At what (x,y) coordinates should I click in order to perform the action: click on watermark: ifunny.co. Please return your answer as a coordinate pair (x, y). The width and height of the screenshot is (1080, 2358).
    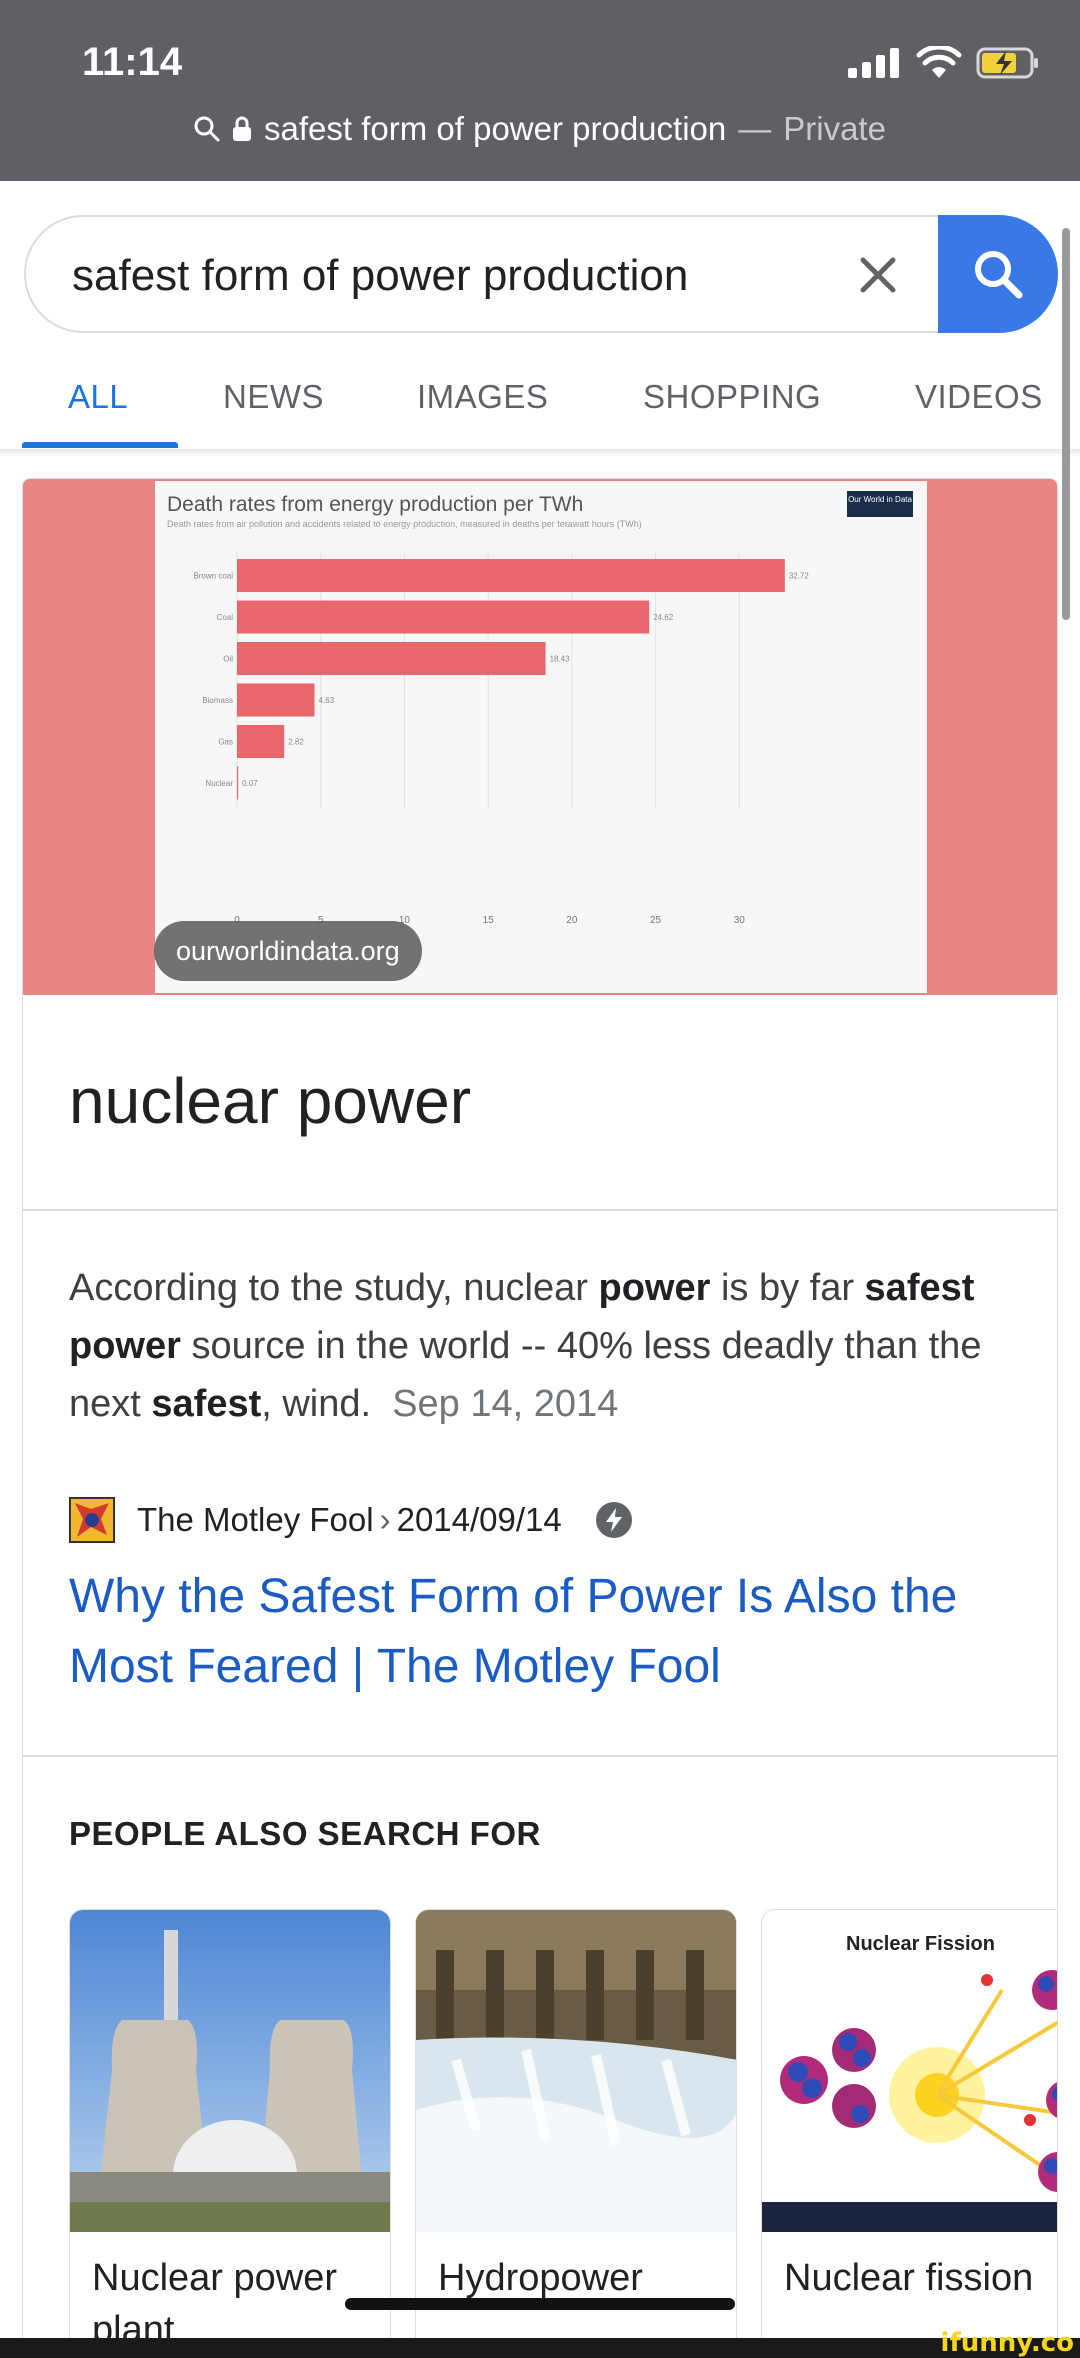
    Looking at the image, I should click on (1007, 2343).